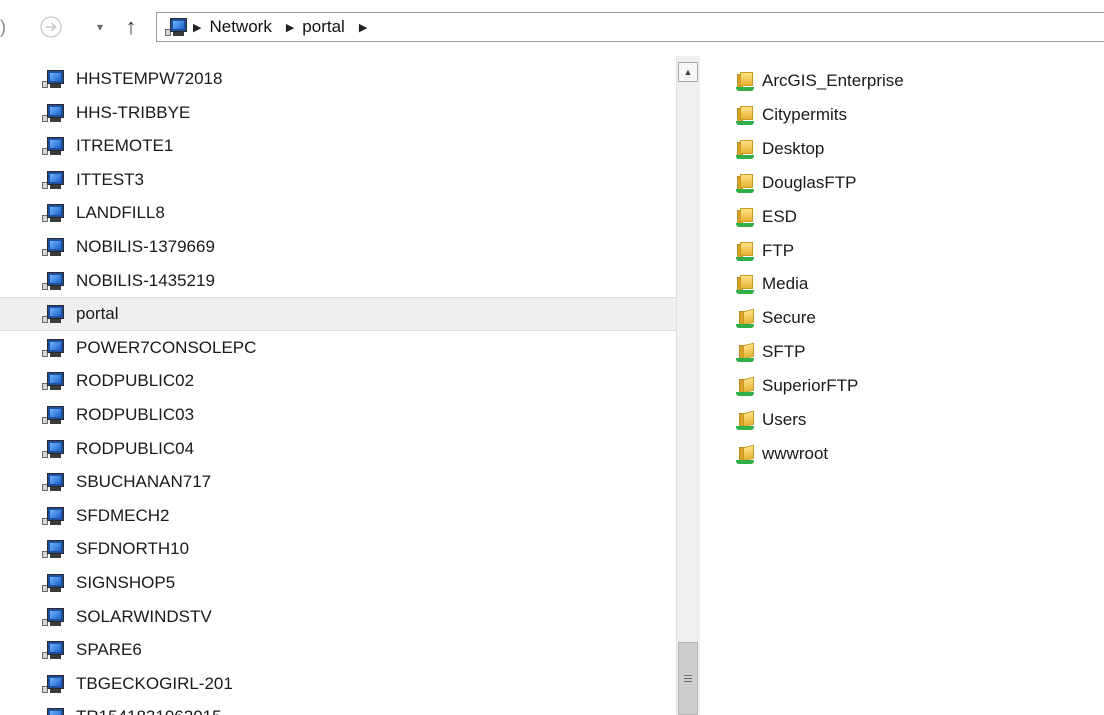  What do you see at coordinates (338, 348) in the screenshot?
I see `host-item: POWER7CONSOLEPC` at bounding box center [338, 348].